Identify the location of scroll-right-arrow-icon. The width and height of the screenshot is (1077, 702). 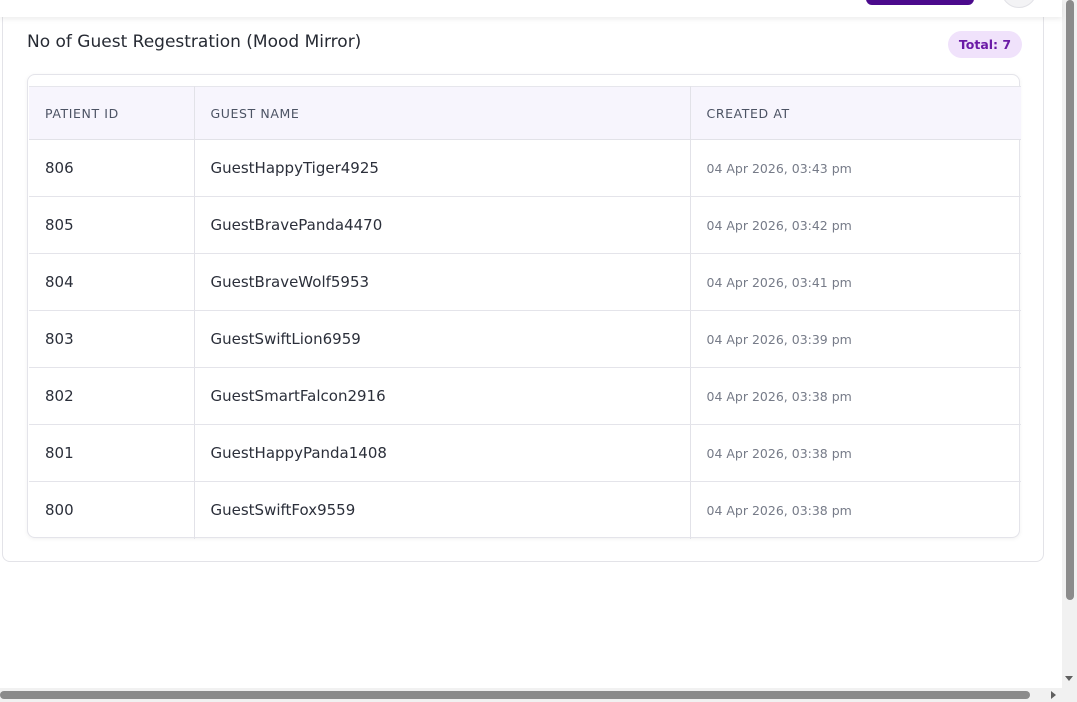
(1053, 695).